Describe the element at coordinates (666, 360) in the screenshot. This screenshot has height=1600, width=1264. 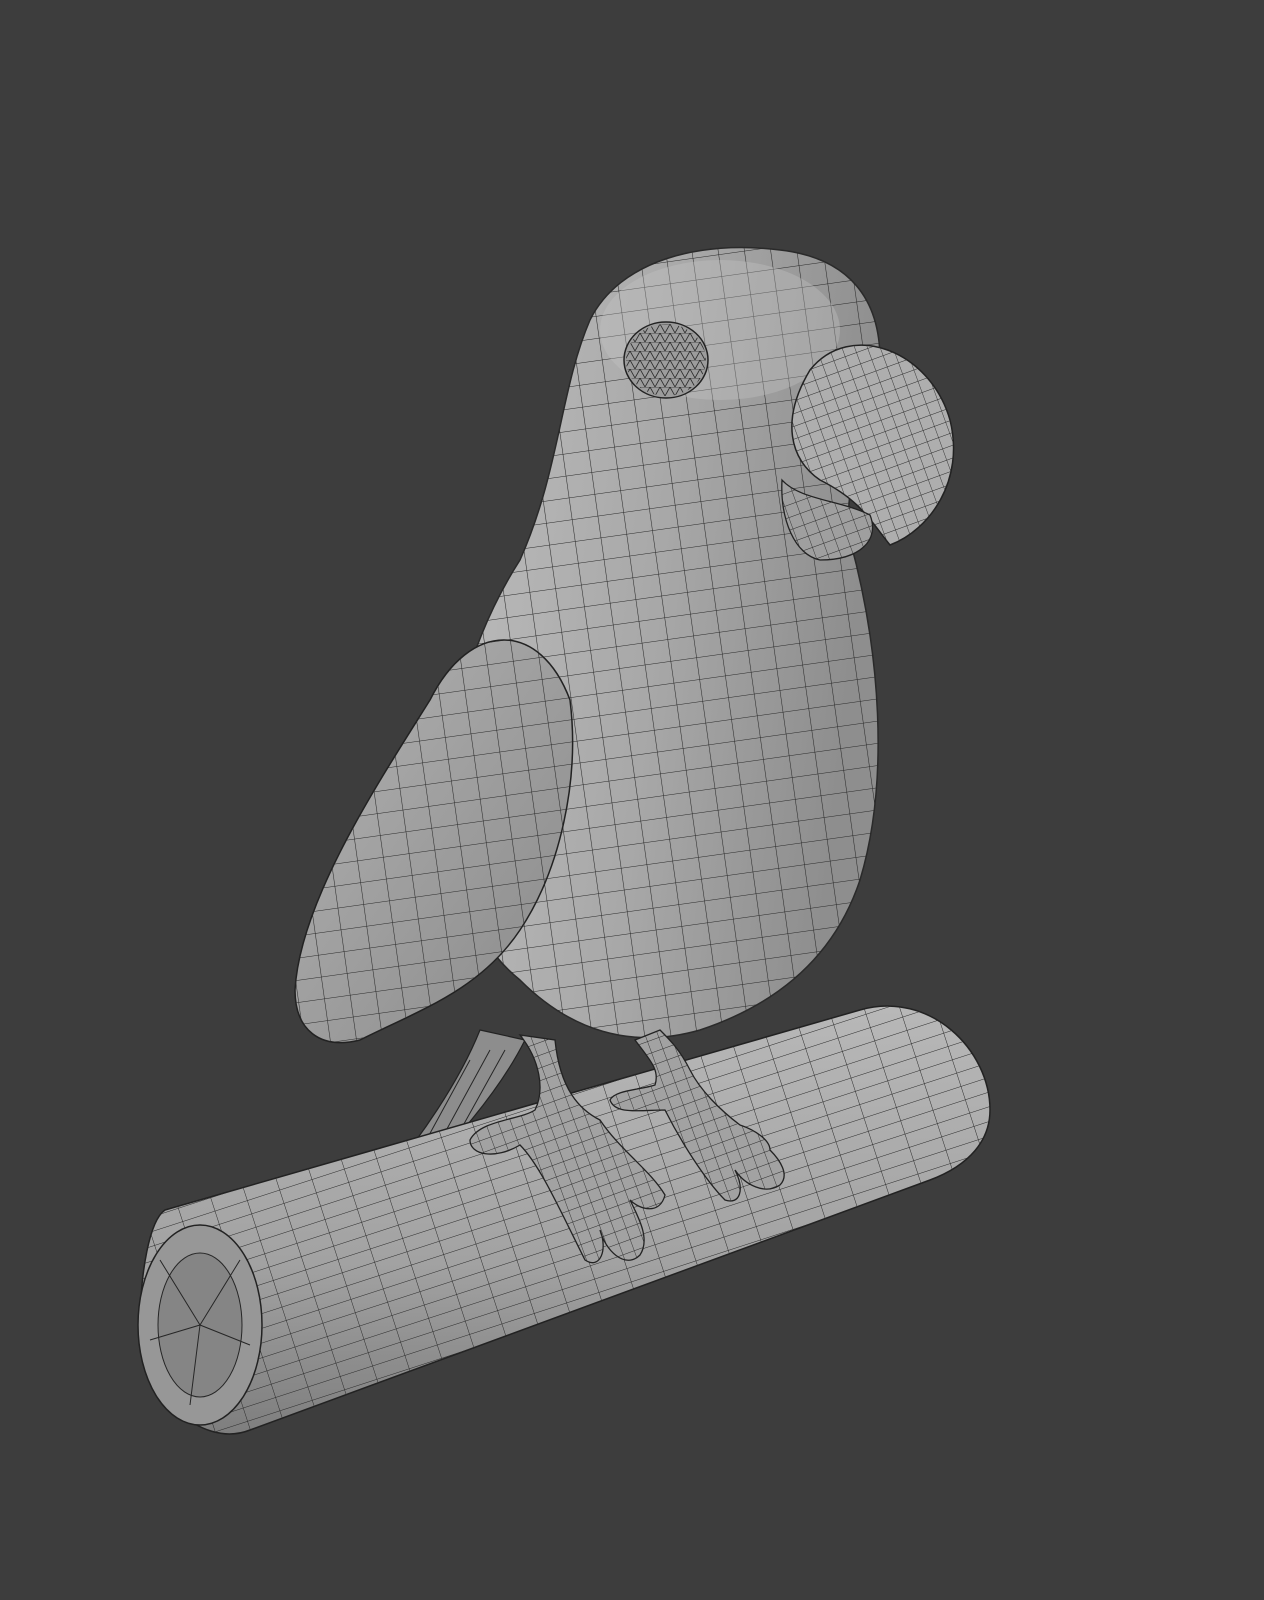
I see `parrot-eye` at that location.